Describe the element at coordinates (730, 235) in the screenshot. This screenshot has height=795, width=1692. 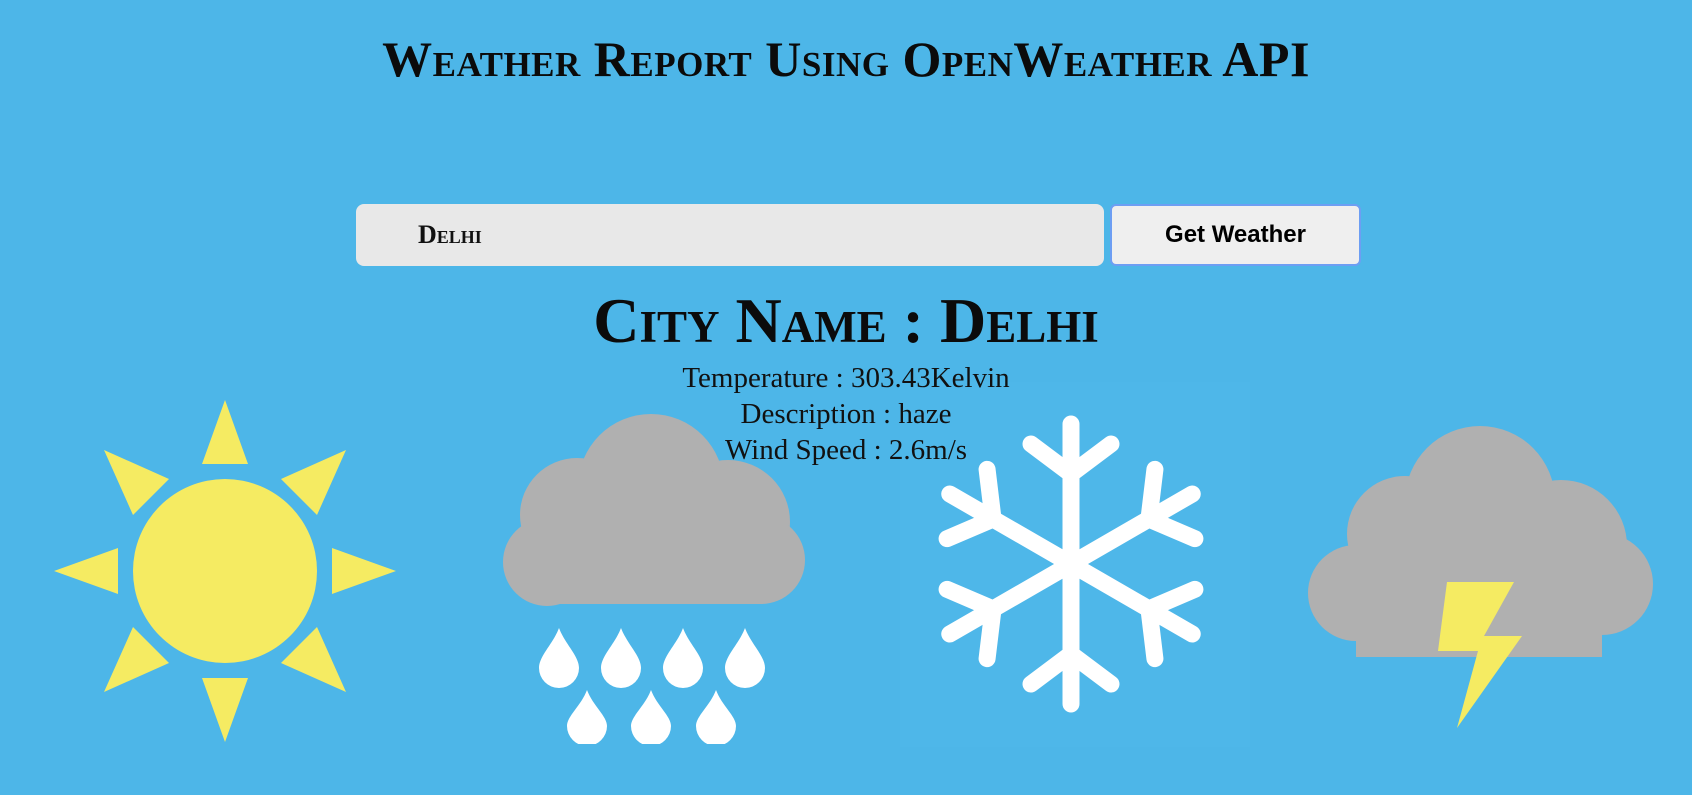
I see `city-input` at that location.